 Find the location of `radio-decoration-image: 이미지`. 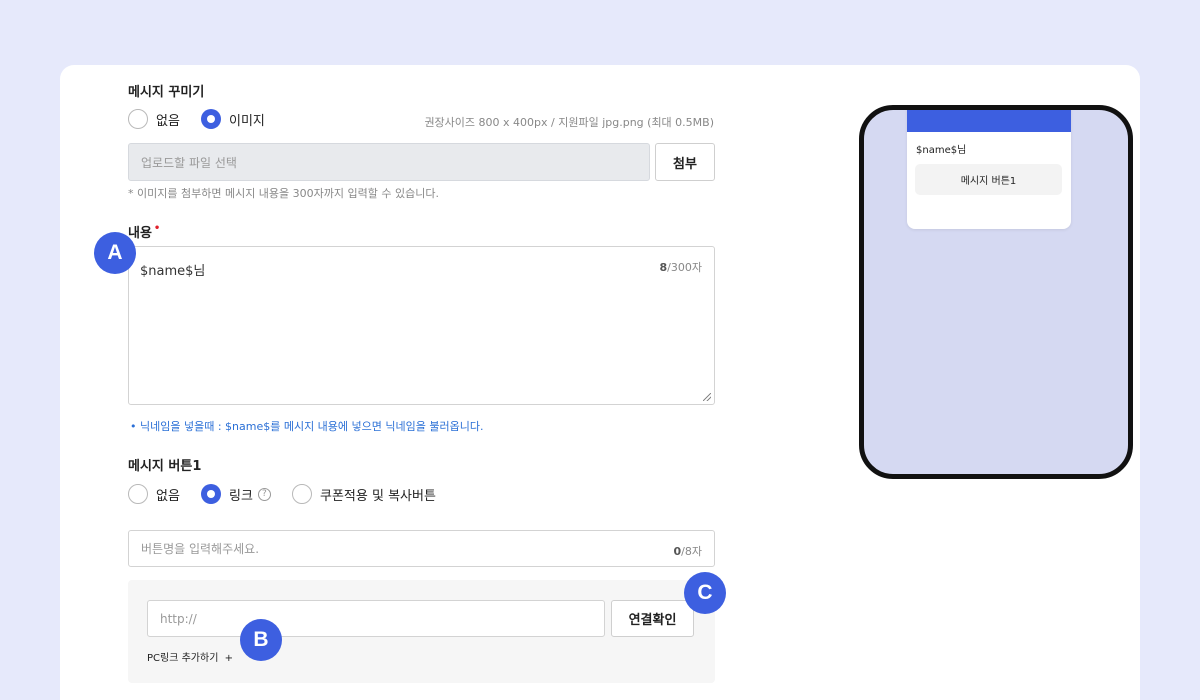

radio-decoration-image: 이미지 is located at coordinates (233, 119).